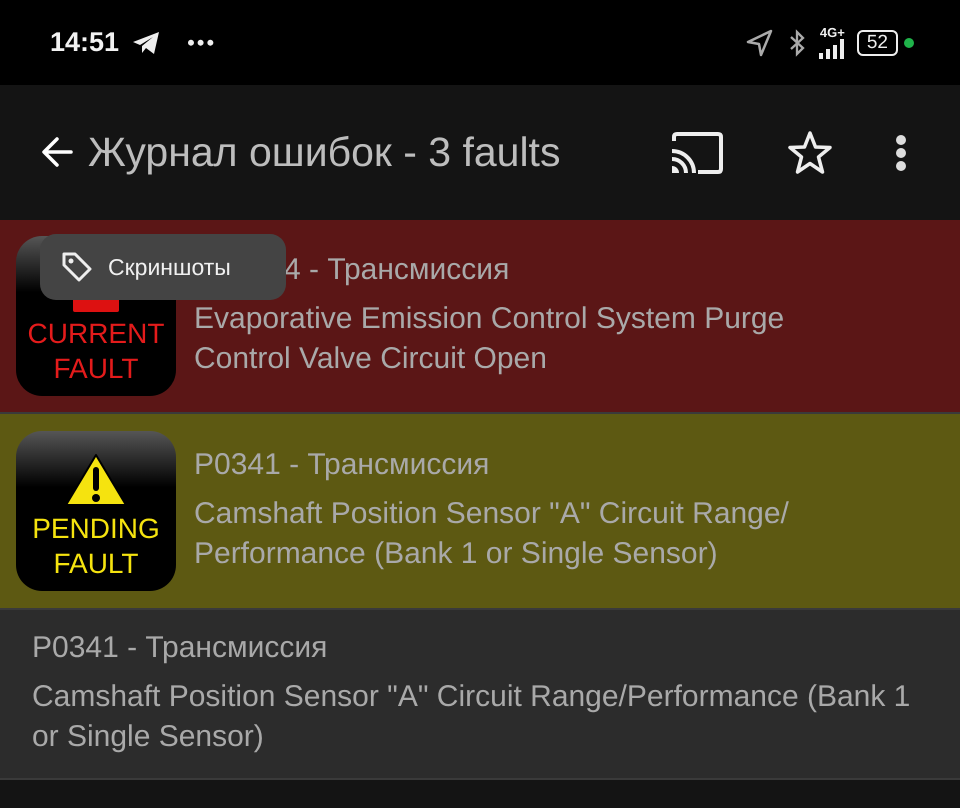 The image size is (960, 808). I want to click on badge-label: CURRENT FAULT, so click(96, 351).